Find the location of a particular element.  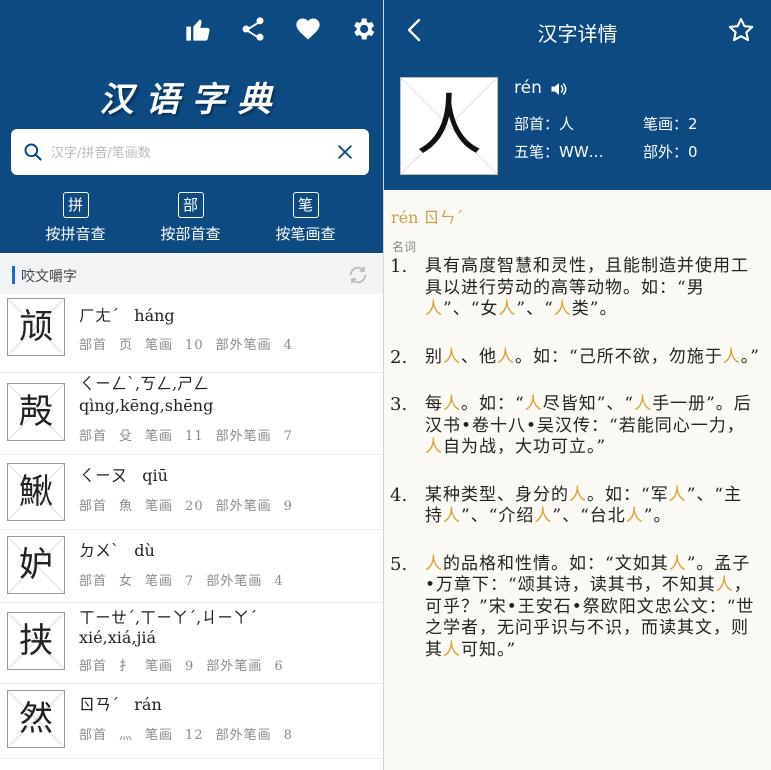

pinyin: qìng,kēng,shēng is located at coordinates (146, 405).